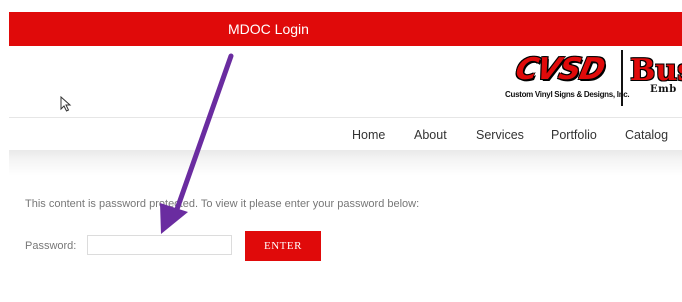 The image size is (682, 302). What do you see at coordinates (368, 135) in the screenshot?
I see `nav-item-home: Home` at bounding box center [368, 135].